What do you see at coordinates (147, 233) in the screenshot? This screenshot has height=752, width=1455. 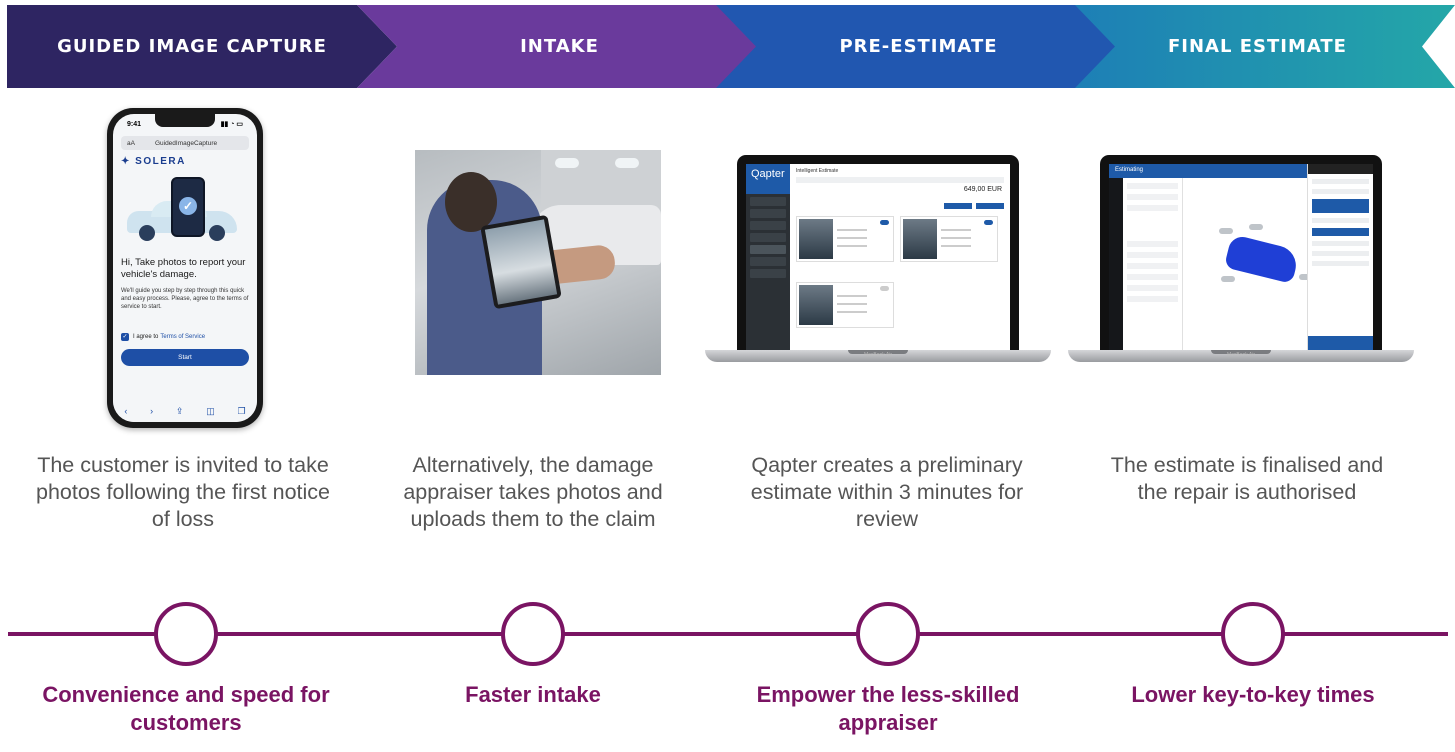 I see `wheel-icon` at bounding box center [147, 233].